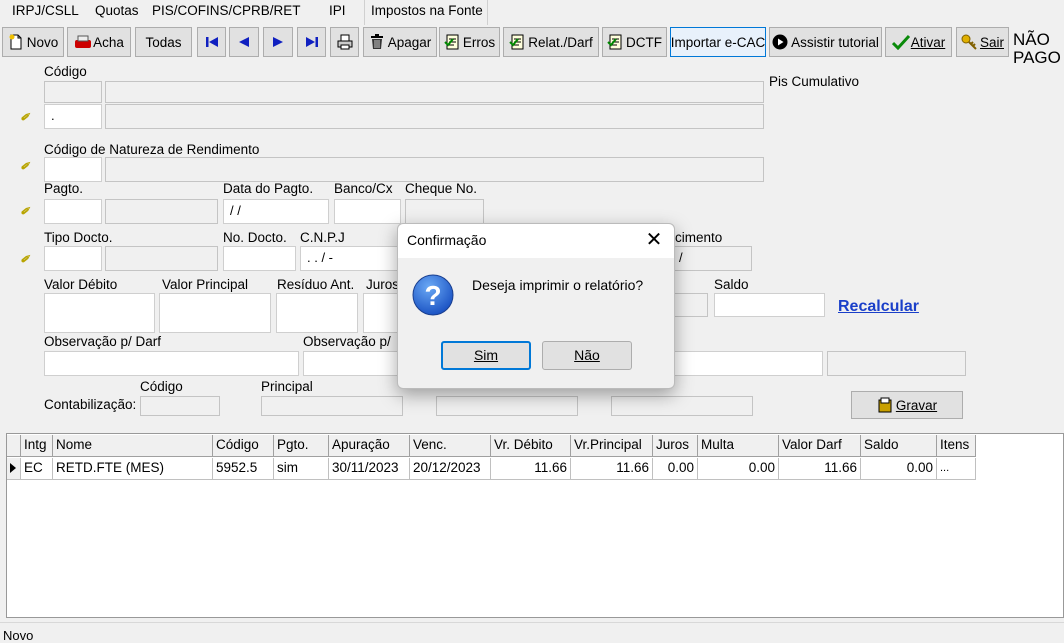 The height and width of the screenshot is (643, 1064). What do you see at coordinates (1037, 57) in the screenshot?
I see `status-line-2: PAGO` at bounding box center [1037, 57].